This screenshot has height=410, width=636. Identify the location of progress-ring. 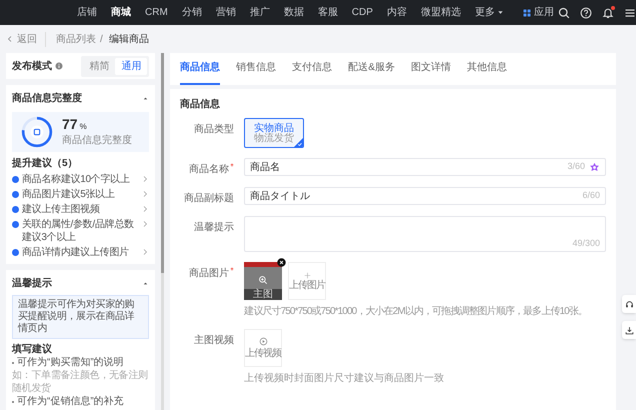
(37, 132).